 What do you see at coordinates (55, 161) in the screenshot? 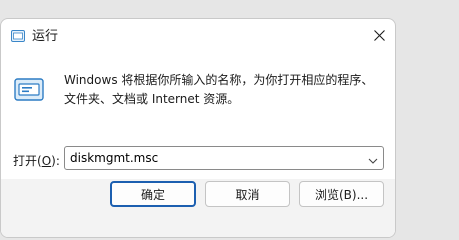
I see `open-label-suffix: ):` at bounding box center [55, 161].